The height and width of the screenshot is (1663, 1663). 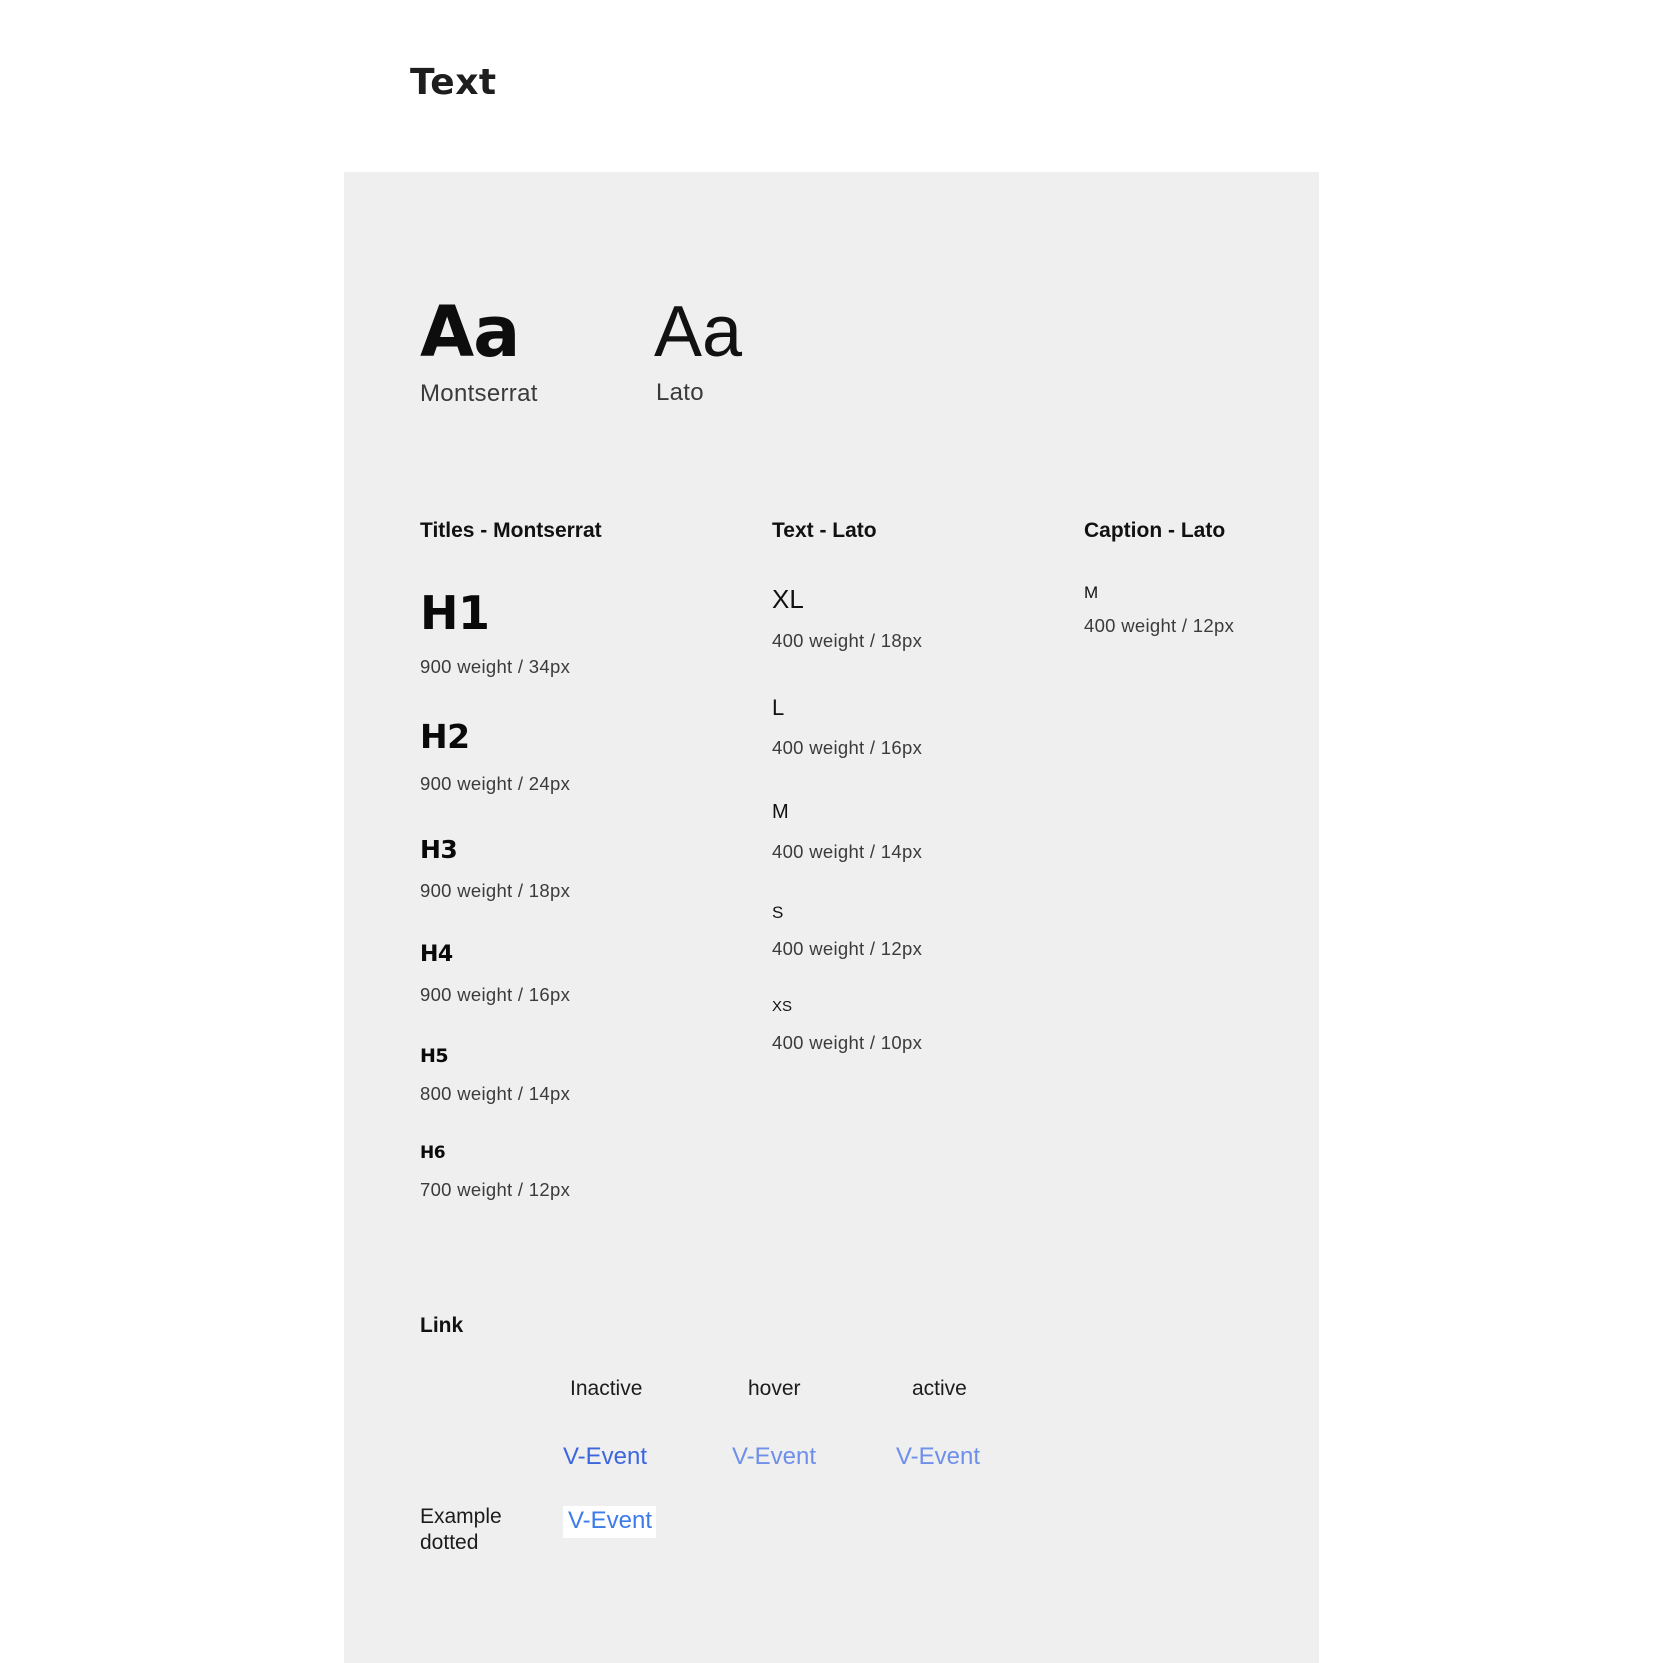 I want to click on h3-sample: H3, so click(x=439, y=849).